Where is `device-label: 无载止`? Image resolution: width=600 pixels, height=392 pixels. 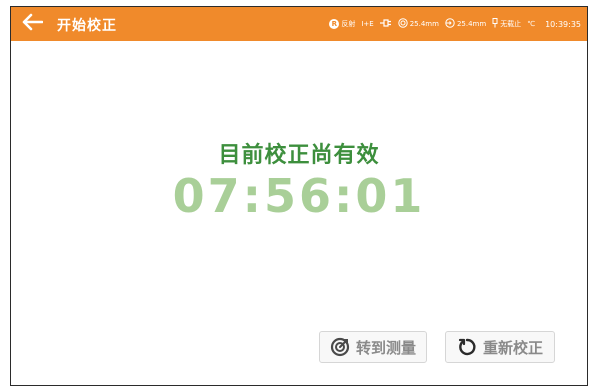
device-label: 无载止 is located at coordinates (511, 24).